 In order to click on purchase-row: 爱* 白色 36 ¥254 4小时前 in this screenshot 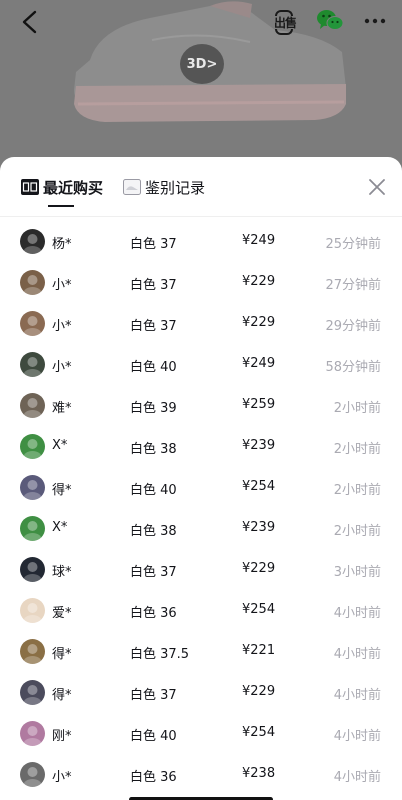, I will do `click(201, 610)`.